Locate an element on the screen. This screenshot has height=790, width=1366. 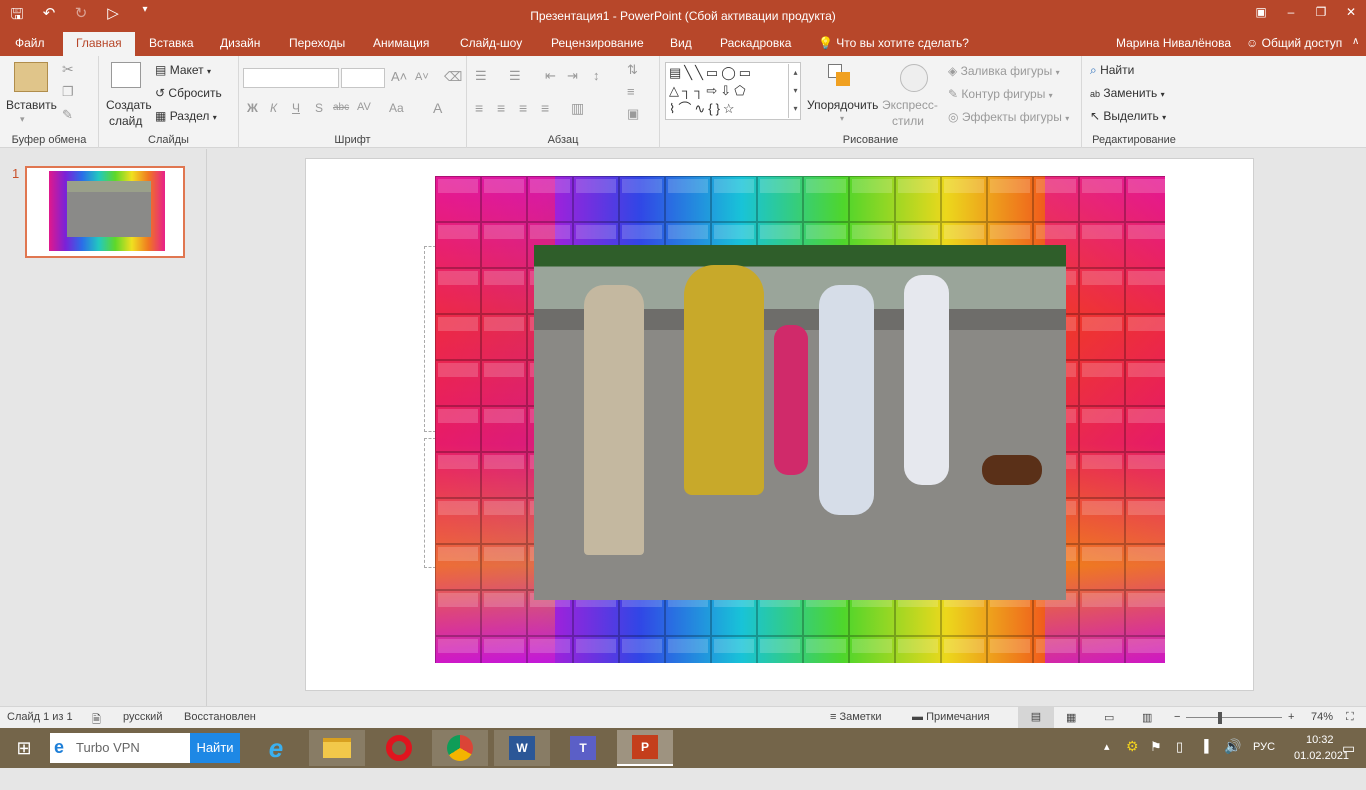
char-spacing-button: AV is located at coordinates (364, 107).